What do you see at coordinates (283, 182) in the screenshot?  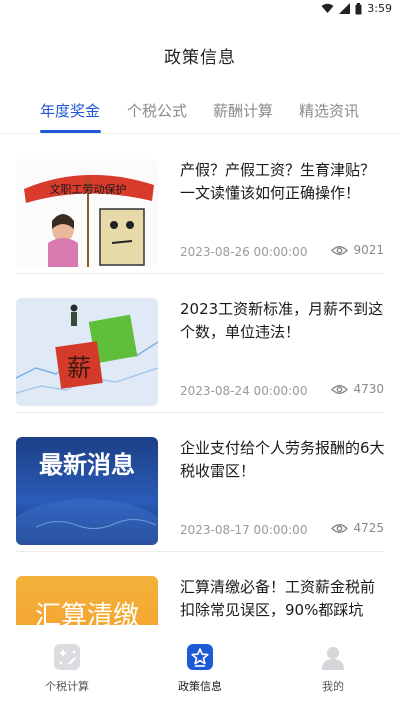 I see `article-title: 产假？产假工资？生育津贴？一文读懂该如何正确操作！` at bounding box center [283, 182].